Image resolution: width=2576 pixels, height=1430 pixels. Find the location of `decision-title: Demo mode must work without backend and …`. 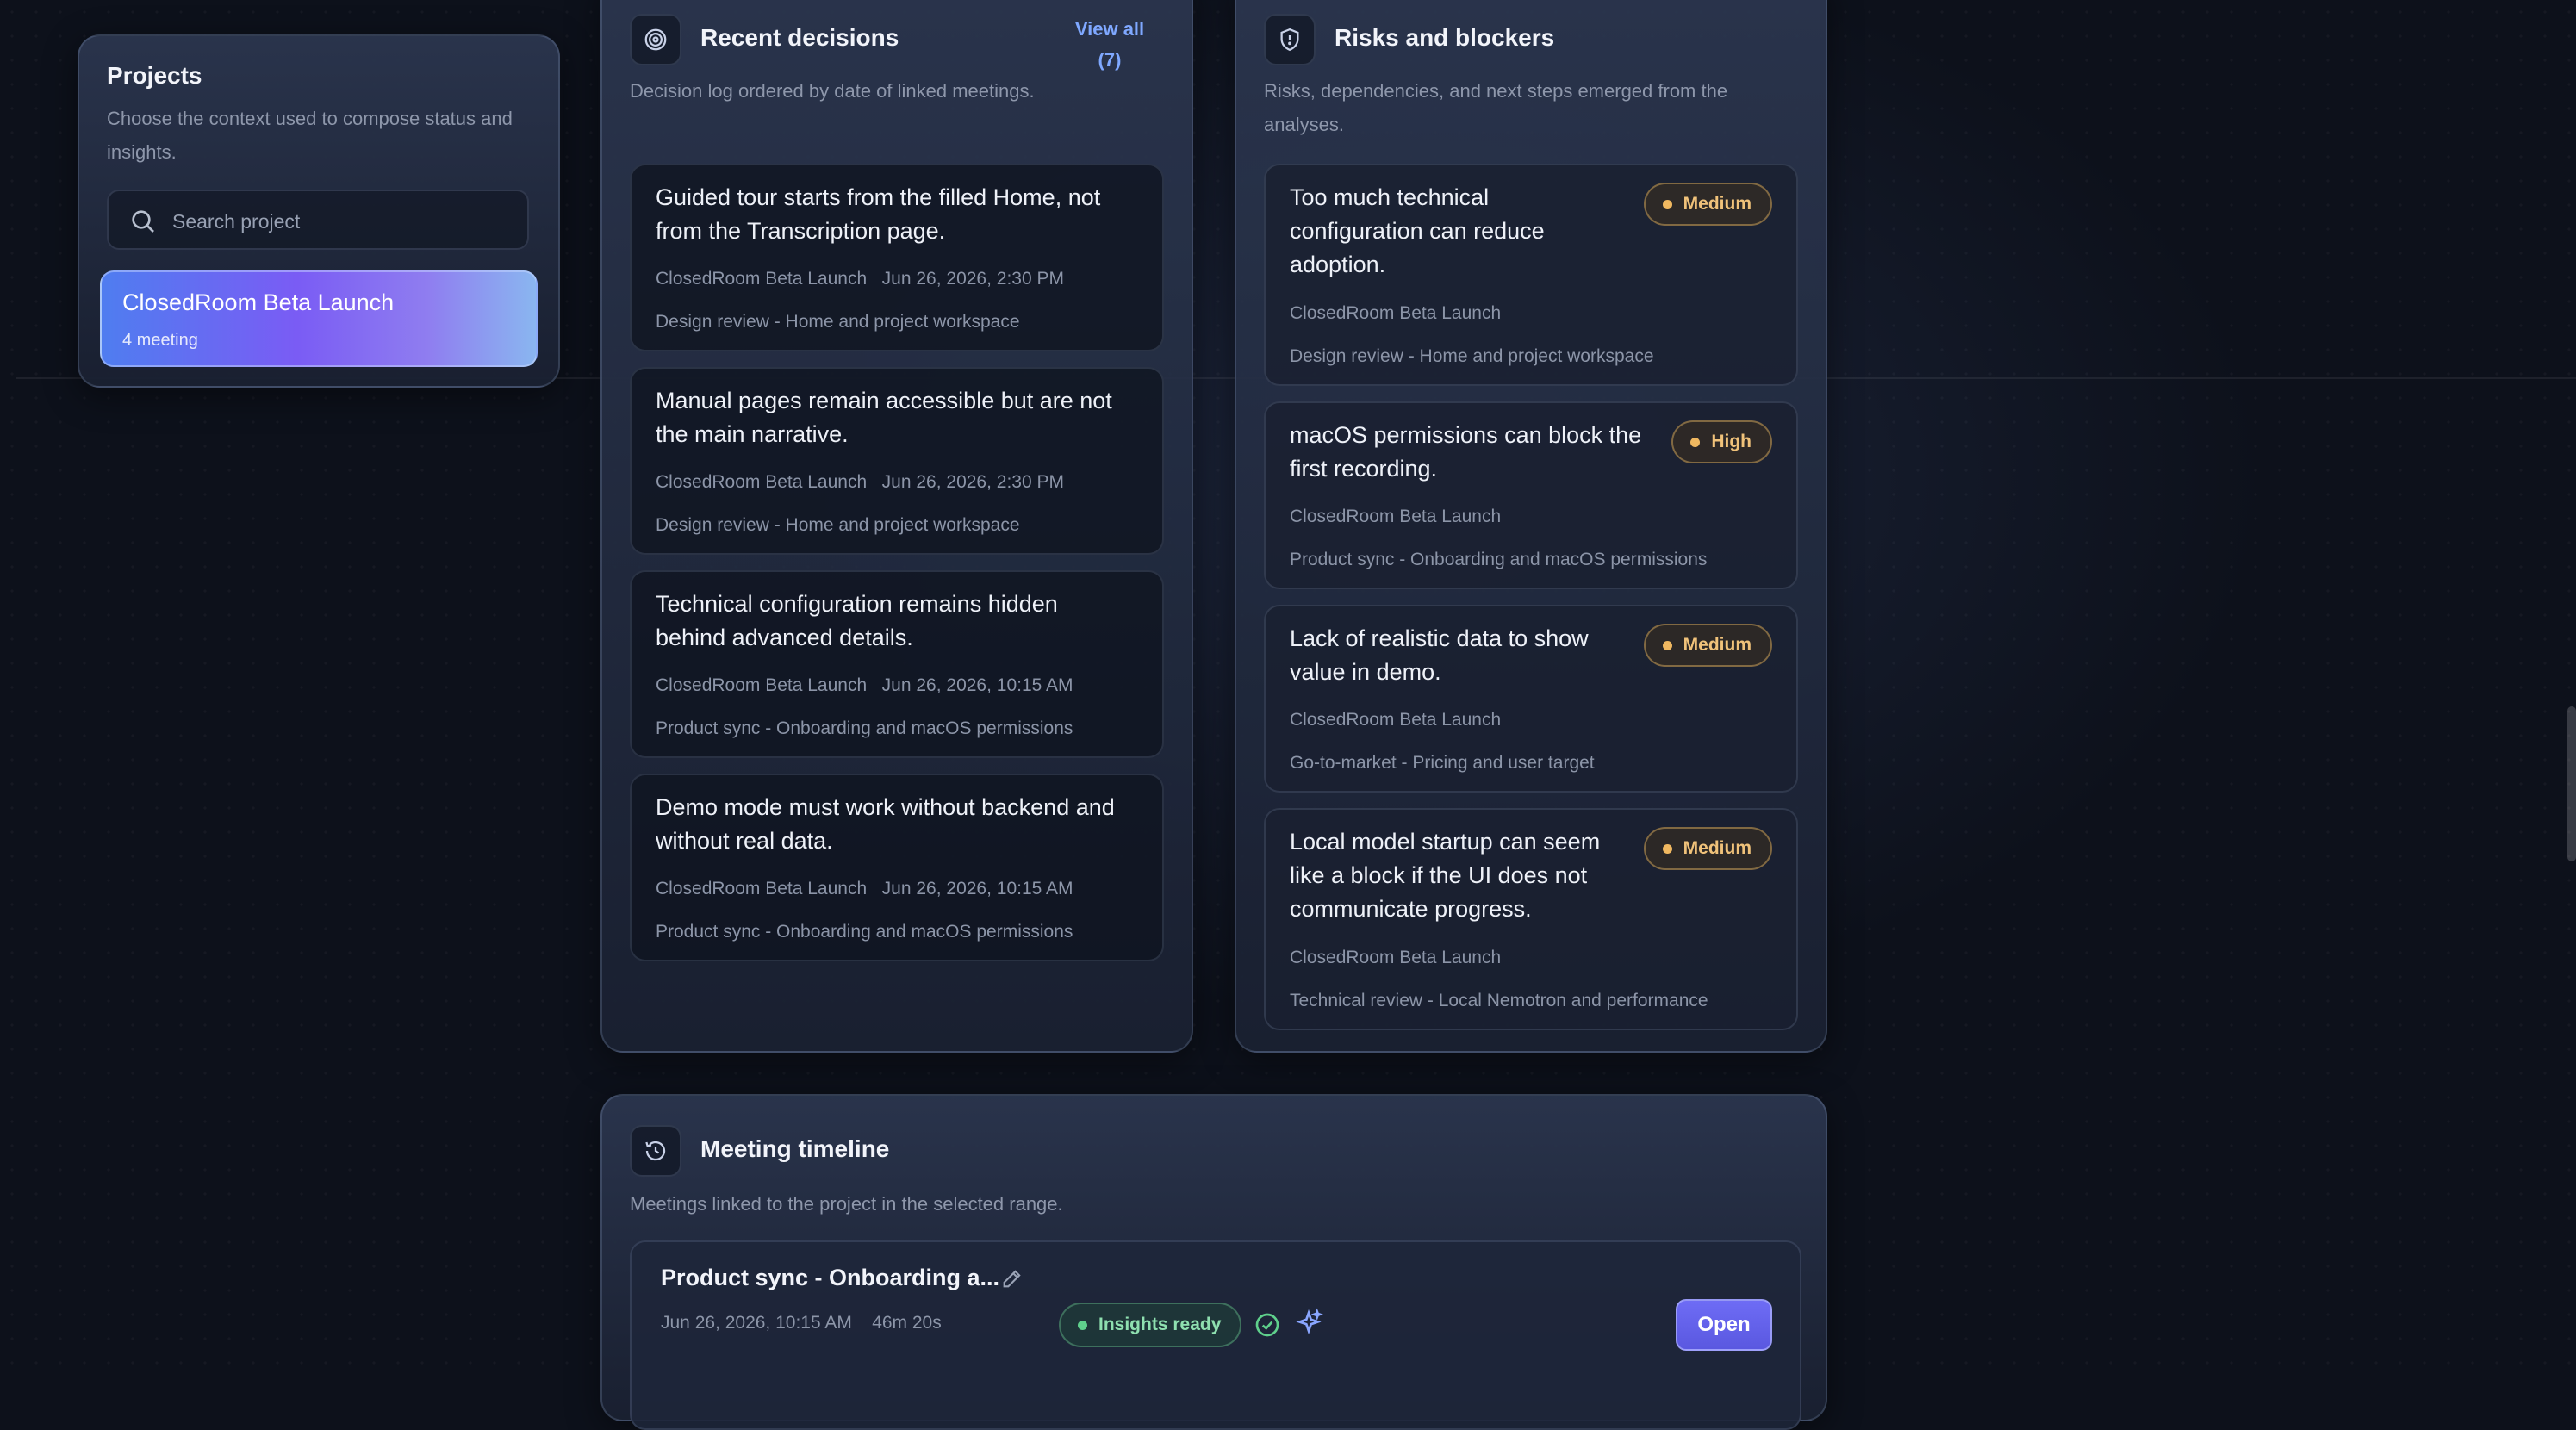

decision-title: Demo mode must work without backend and … is located at coordinates (885, 824).